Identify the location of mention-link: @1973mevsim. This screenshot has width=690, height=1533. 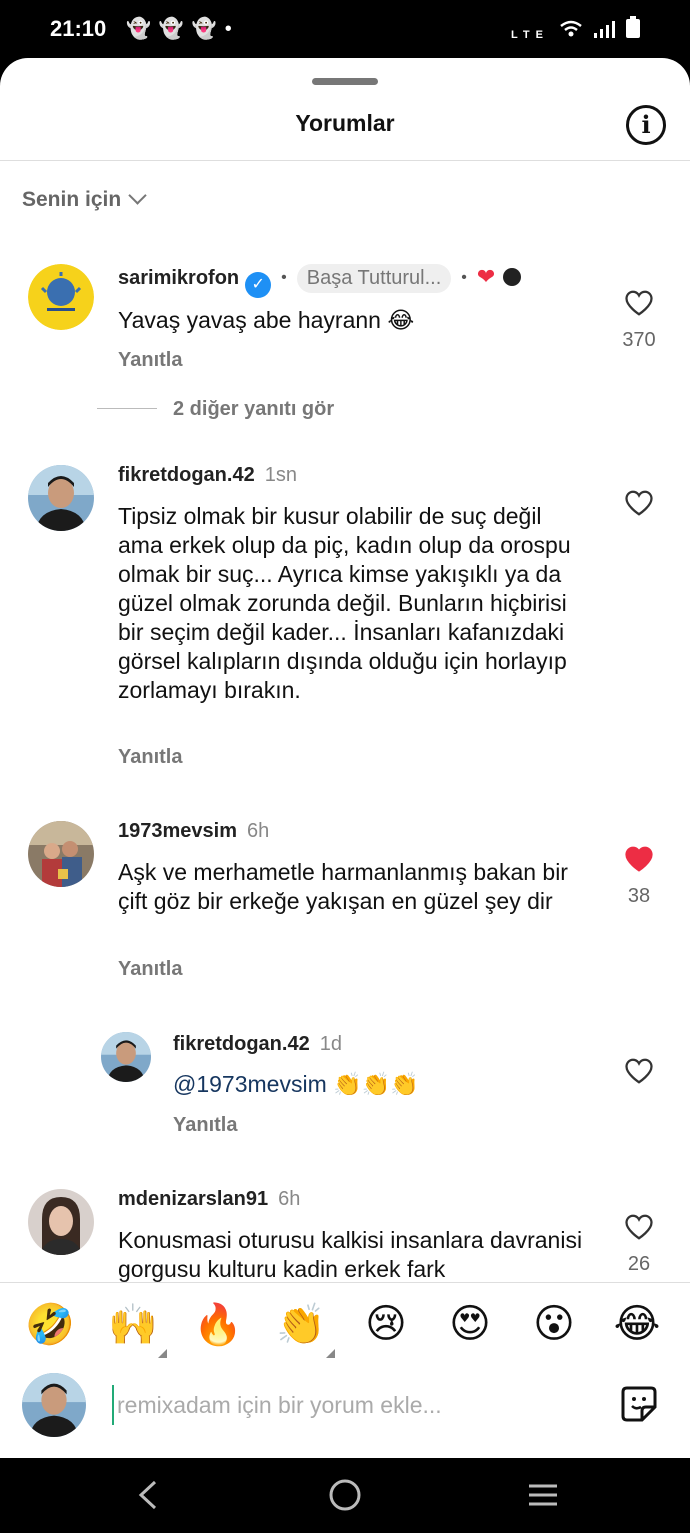
(250, 1084).